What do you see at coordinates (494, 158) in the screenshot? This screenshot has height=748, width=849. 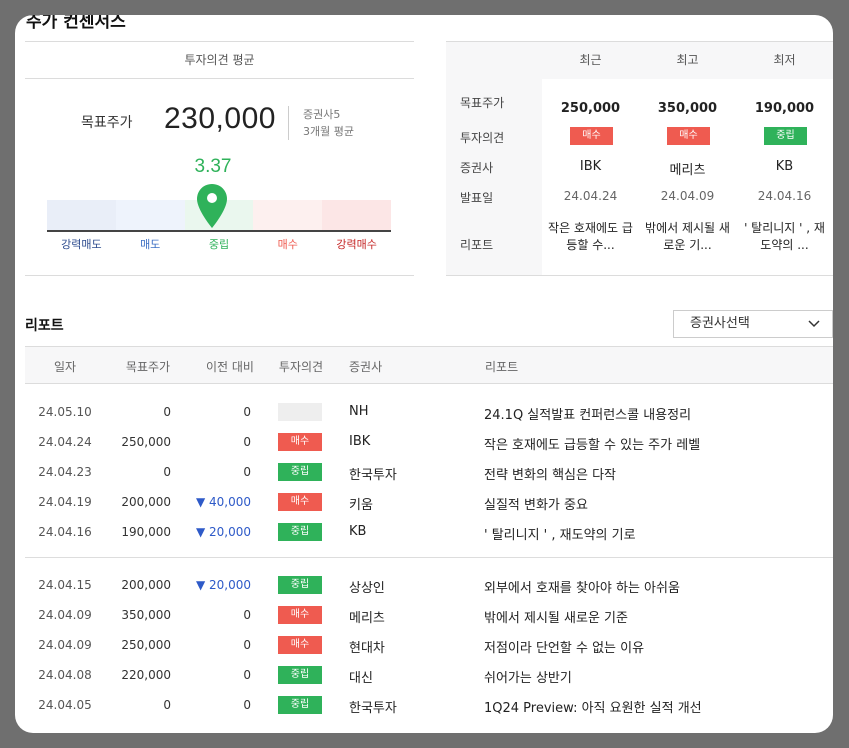 I see `summary-row-labels: 목표주가 투자의견 증권사 발표일 리포트` at bounding box center [494, 158].